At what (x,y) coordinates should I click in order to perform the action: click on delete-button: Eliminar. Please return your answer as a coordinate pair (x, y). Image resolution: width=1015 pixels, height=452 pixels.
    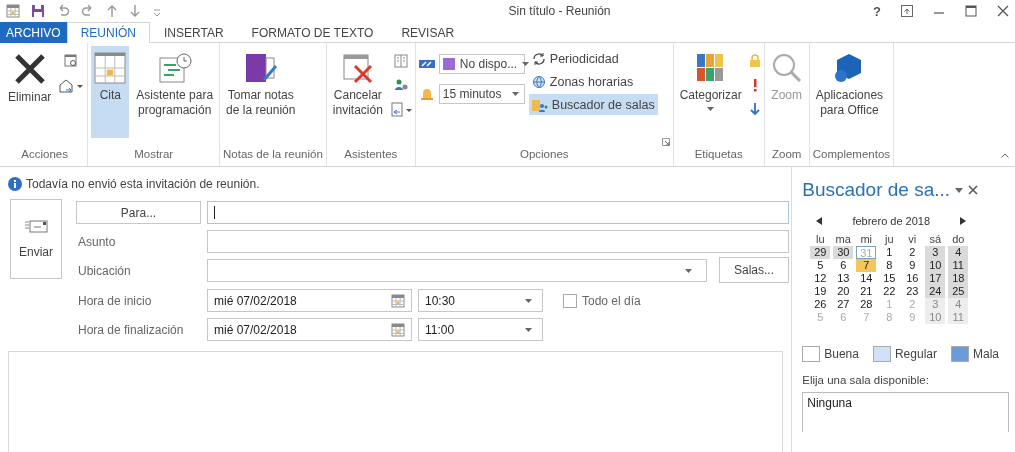
    Looking at the image, I should click on (30, 92).